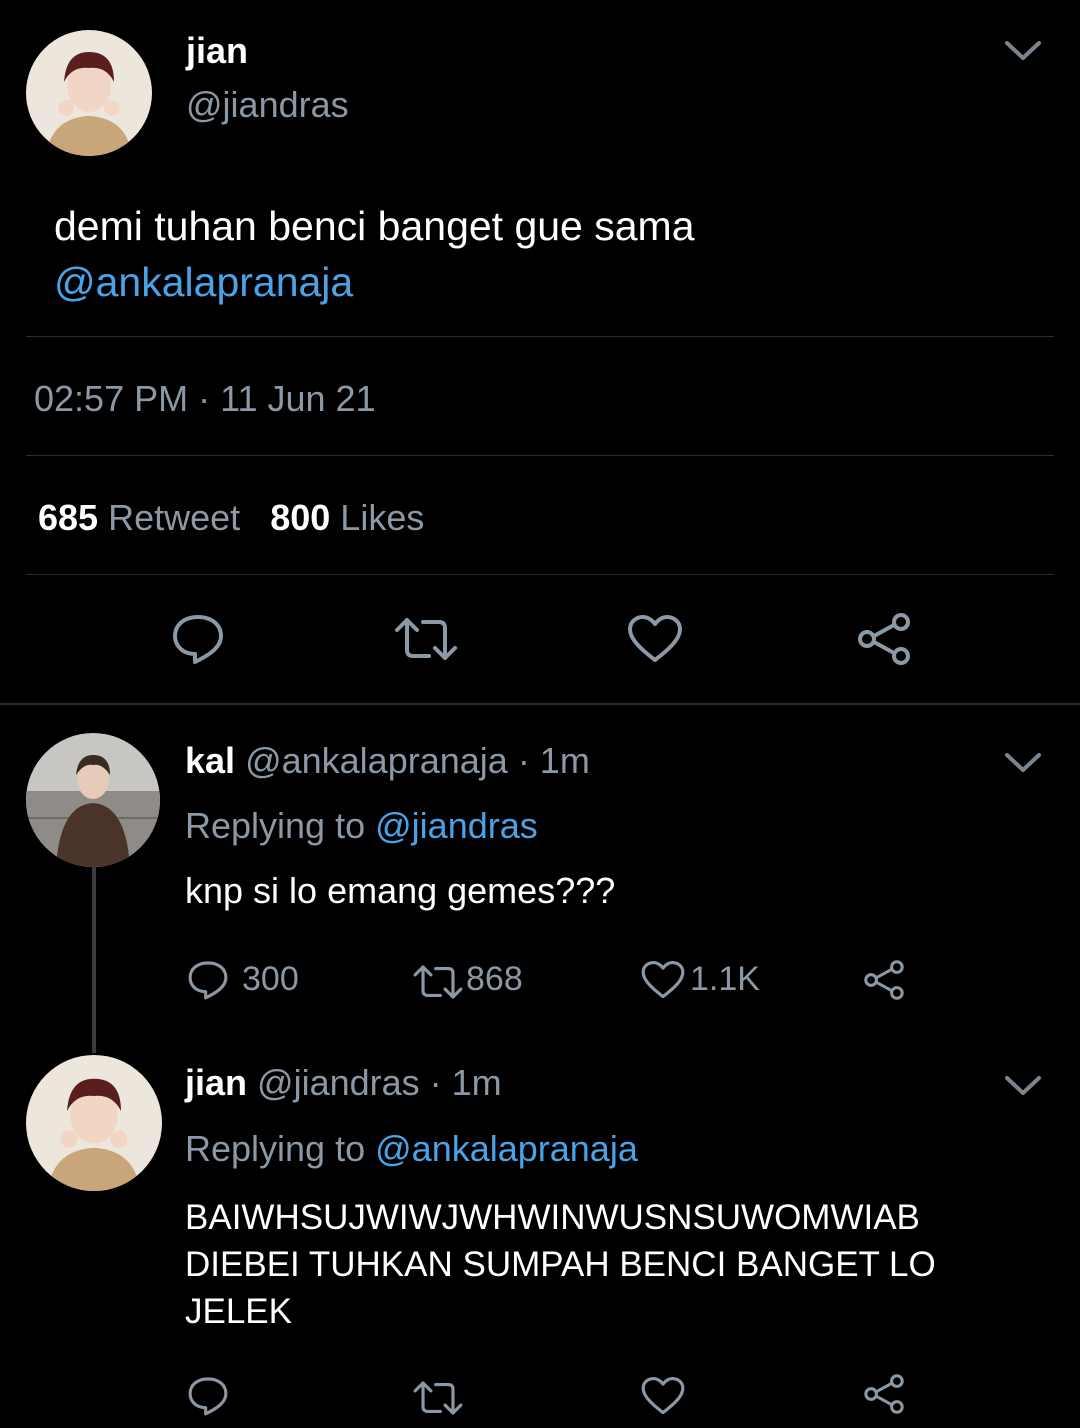 This screenshot has height=1428, width=1080. What do you see at coordinates (552, 1217) in the screenshot?
I see `tweet-text-line: BAIWHSUJWIWJWHWINWUSNSUWOMWIAB` at bounding box center [552, 1217].